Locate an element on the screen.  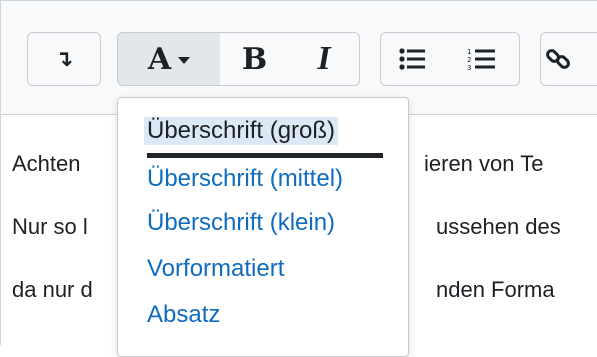
content-line-3-right: nden Forma is located at coordinates (495, 289).